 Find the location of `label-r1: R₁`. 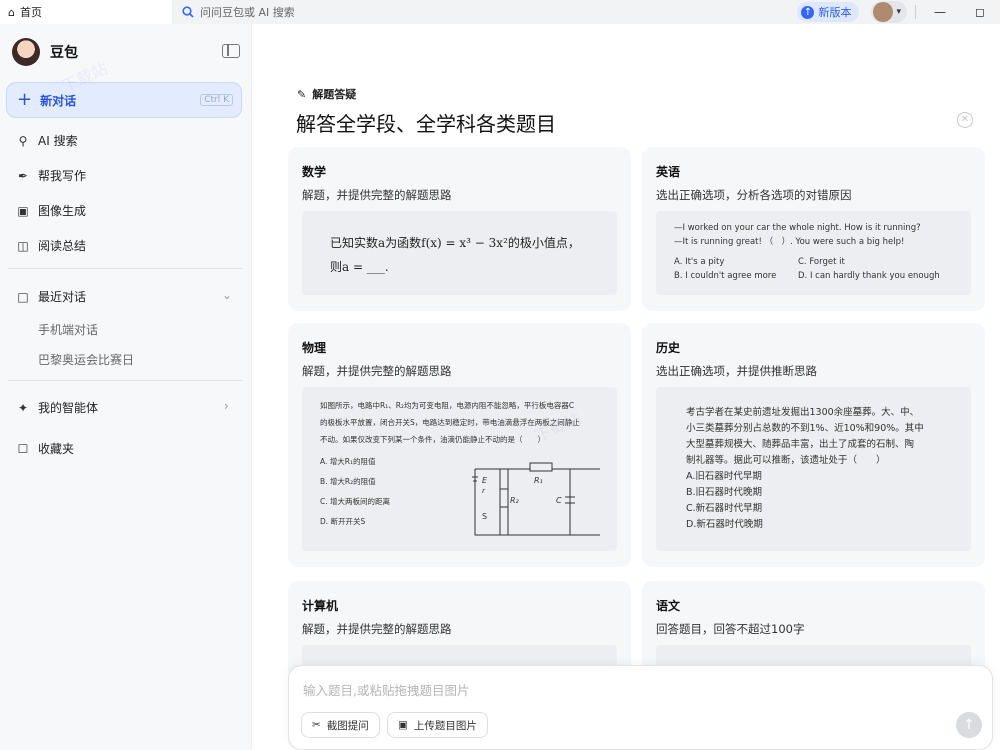

label-r1: R₁ is located at coordinates (538, 480).